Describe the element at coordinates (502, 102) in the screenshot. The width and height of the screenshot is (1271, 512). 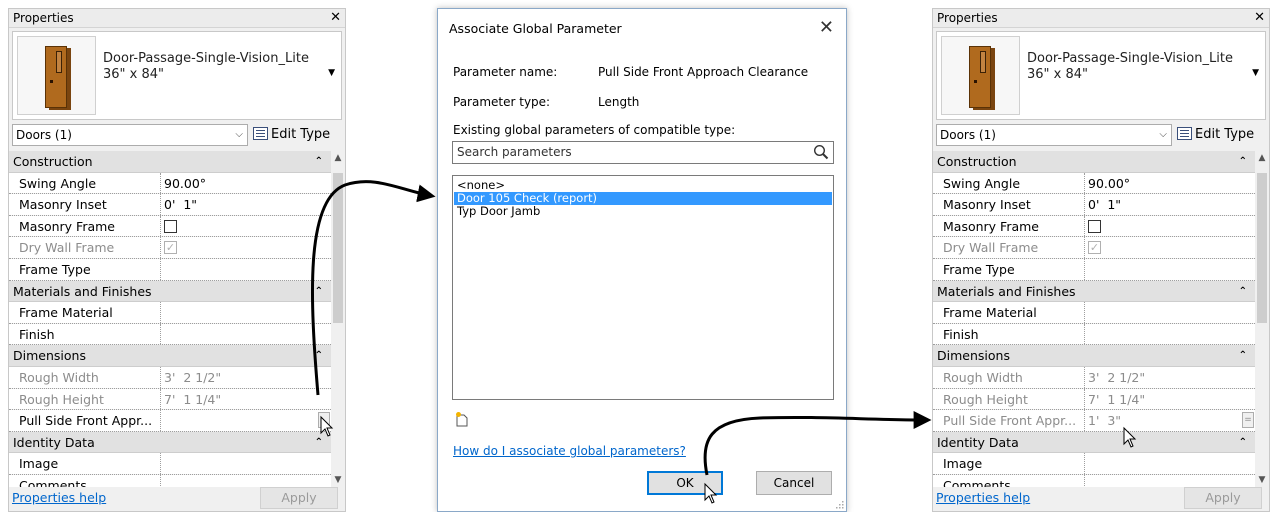
I see `parameter-type-label: Parameter type:` at that location.